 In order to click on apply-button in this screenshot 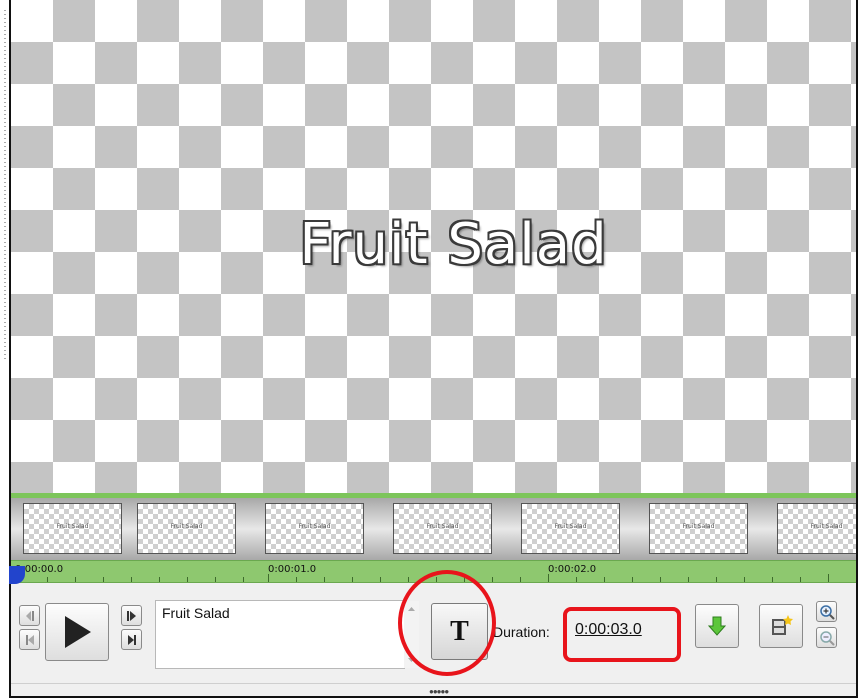, I will do `click(717, 626)`.